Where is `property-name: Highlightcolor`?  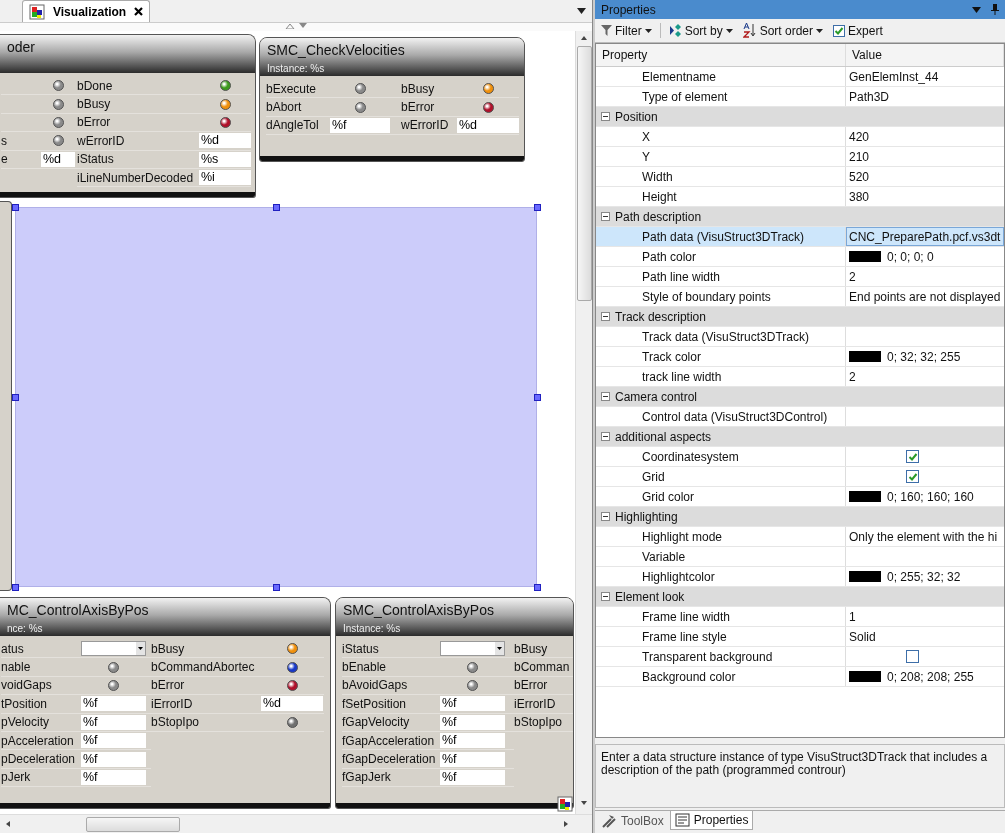 property-name: Highlightcolor is located at coordinates (721, 576).